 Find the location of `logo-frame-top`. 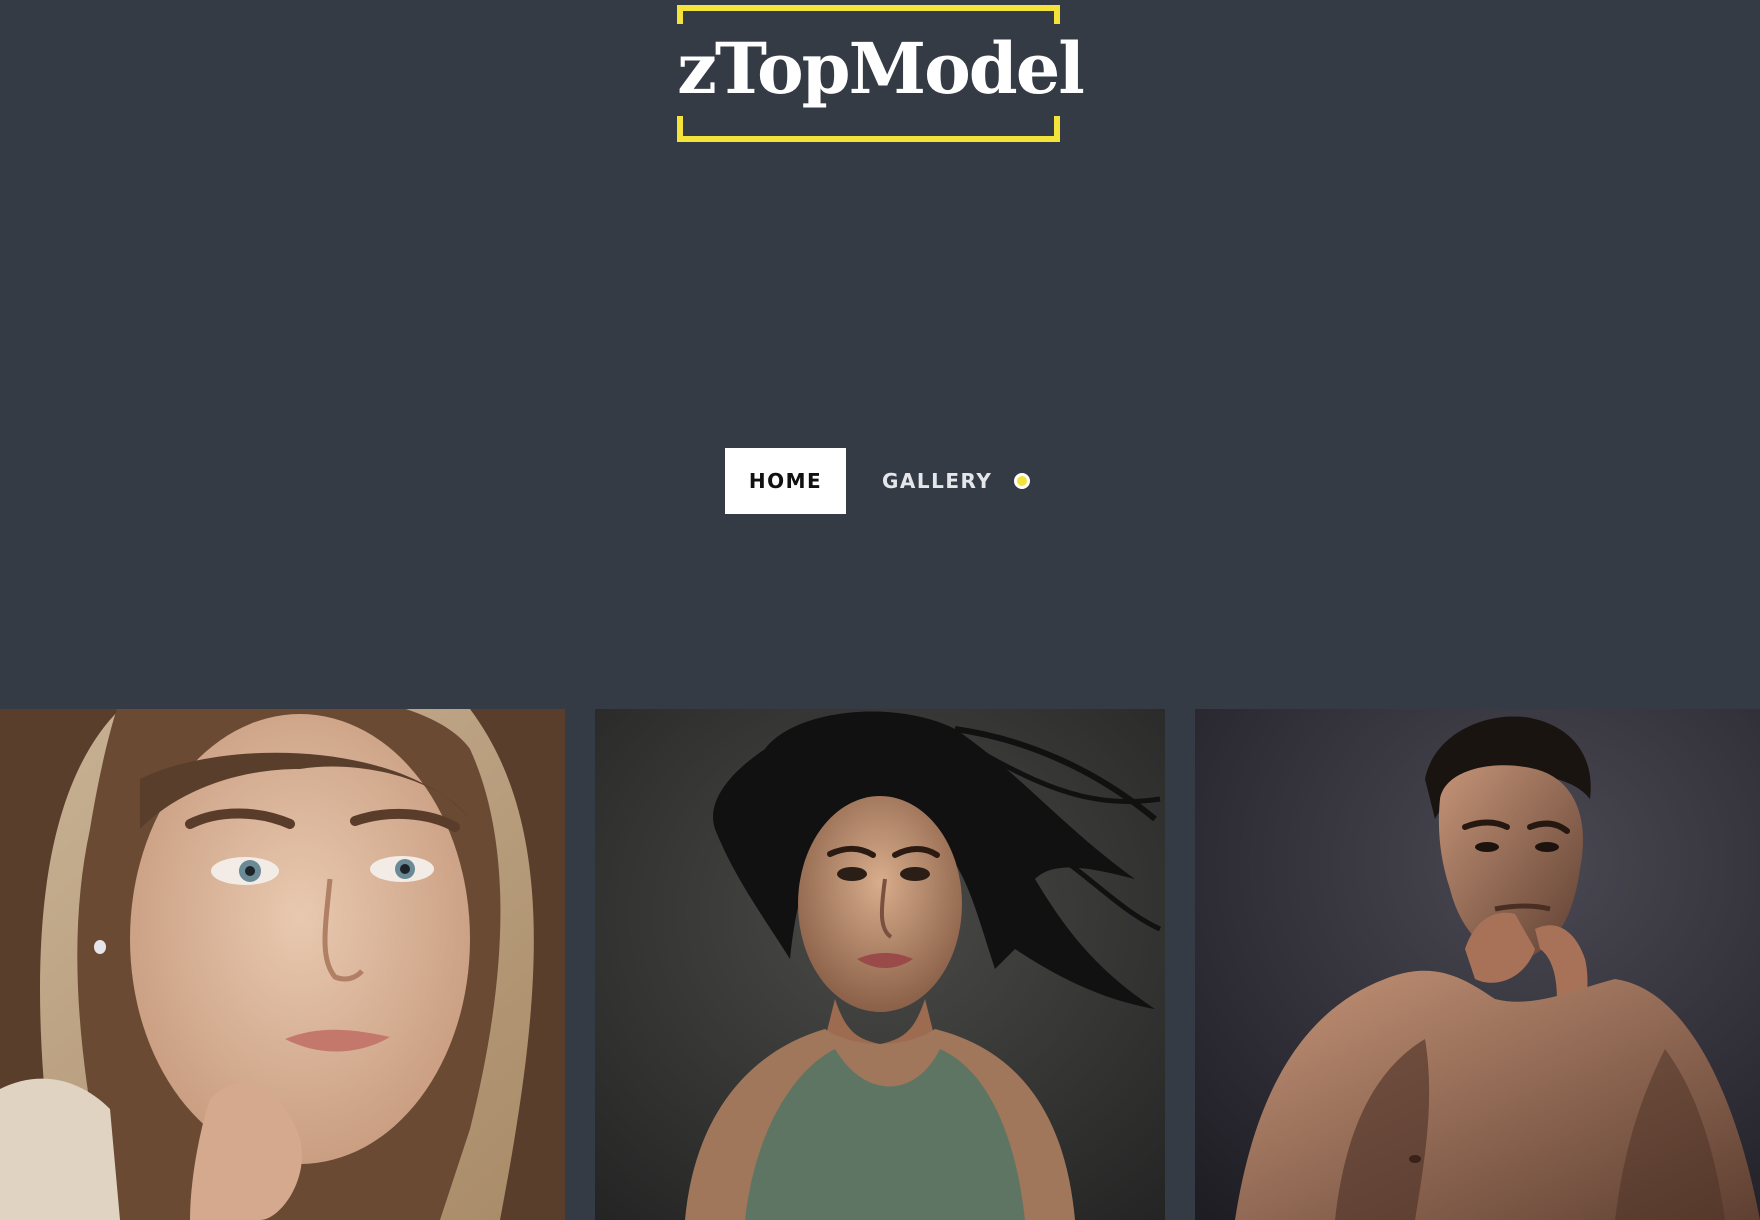

logo-frame-top is located at coordinates (868, 15).